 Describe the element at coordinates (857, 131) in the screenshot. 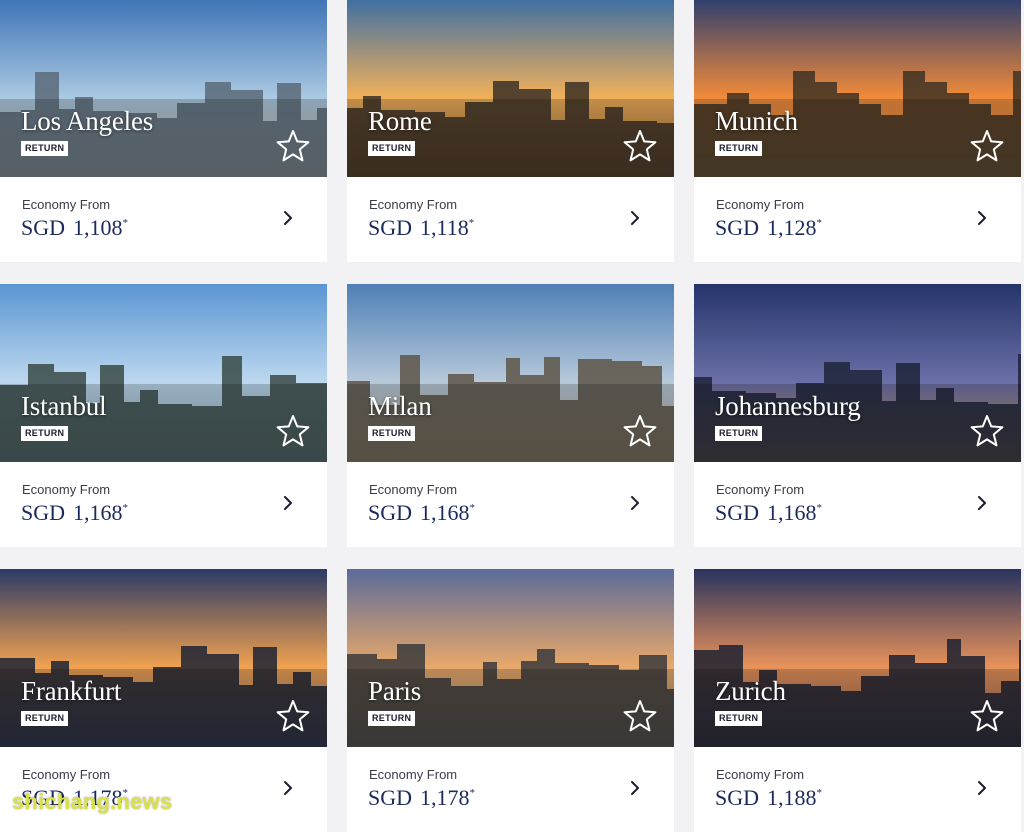

I see `destination-card: Munich RETURN Economy From SGD 1,128*` at that location.